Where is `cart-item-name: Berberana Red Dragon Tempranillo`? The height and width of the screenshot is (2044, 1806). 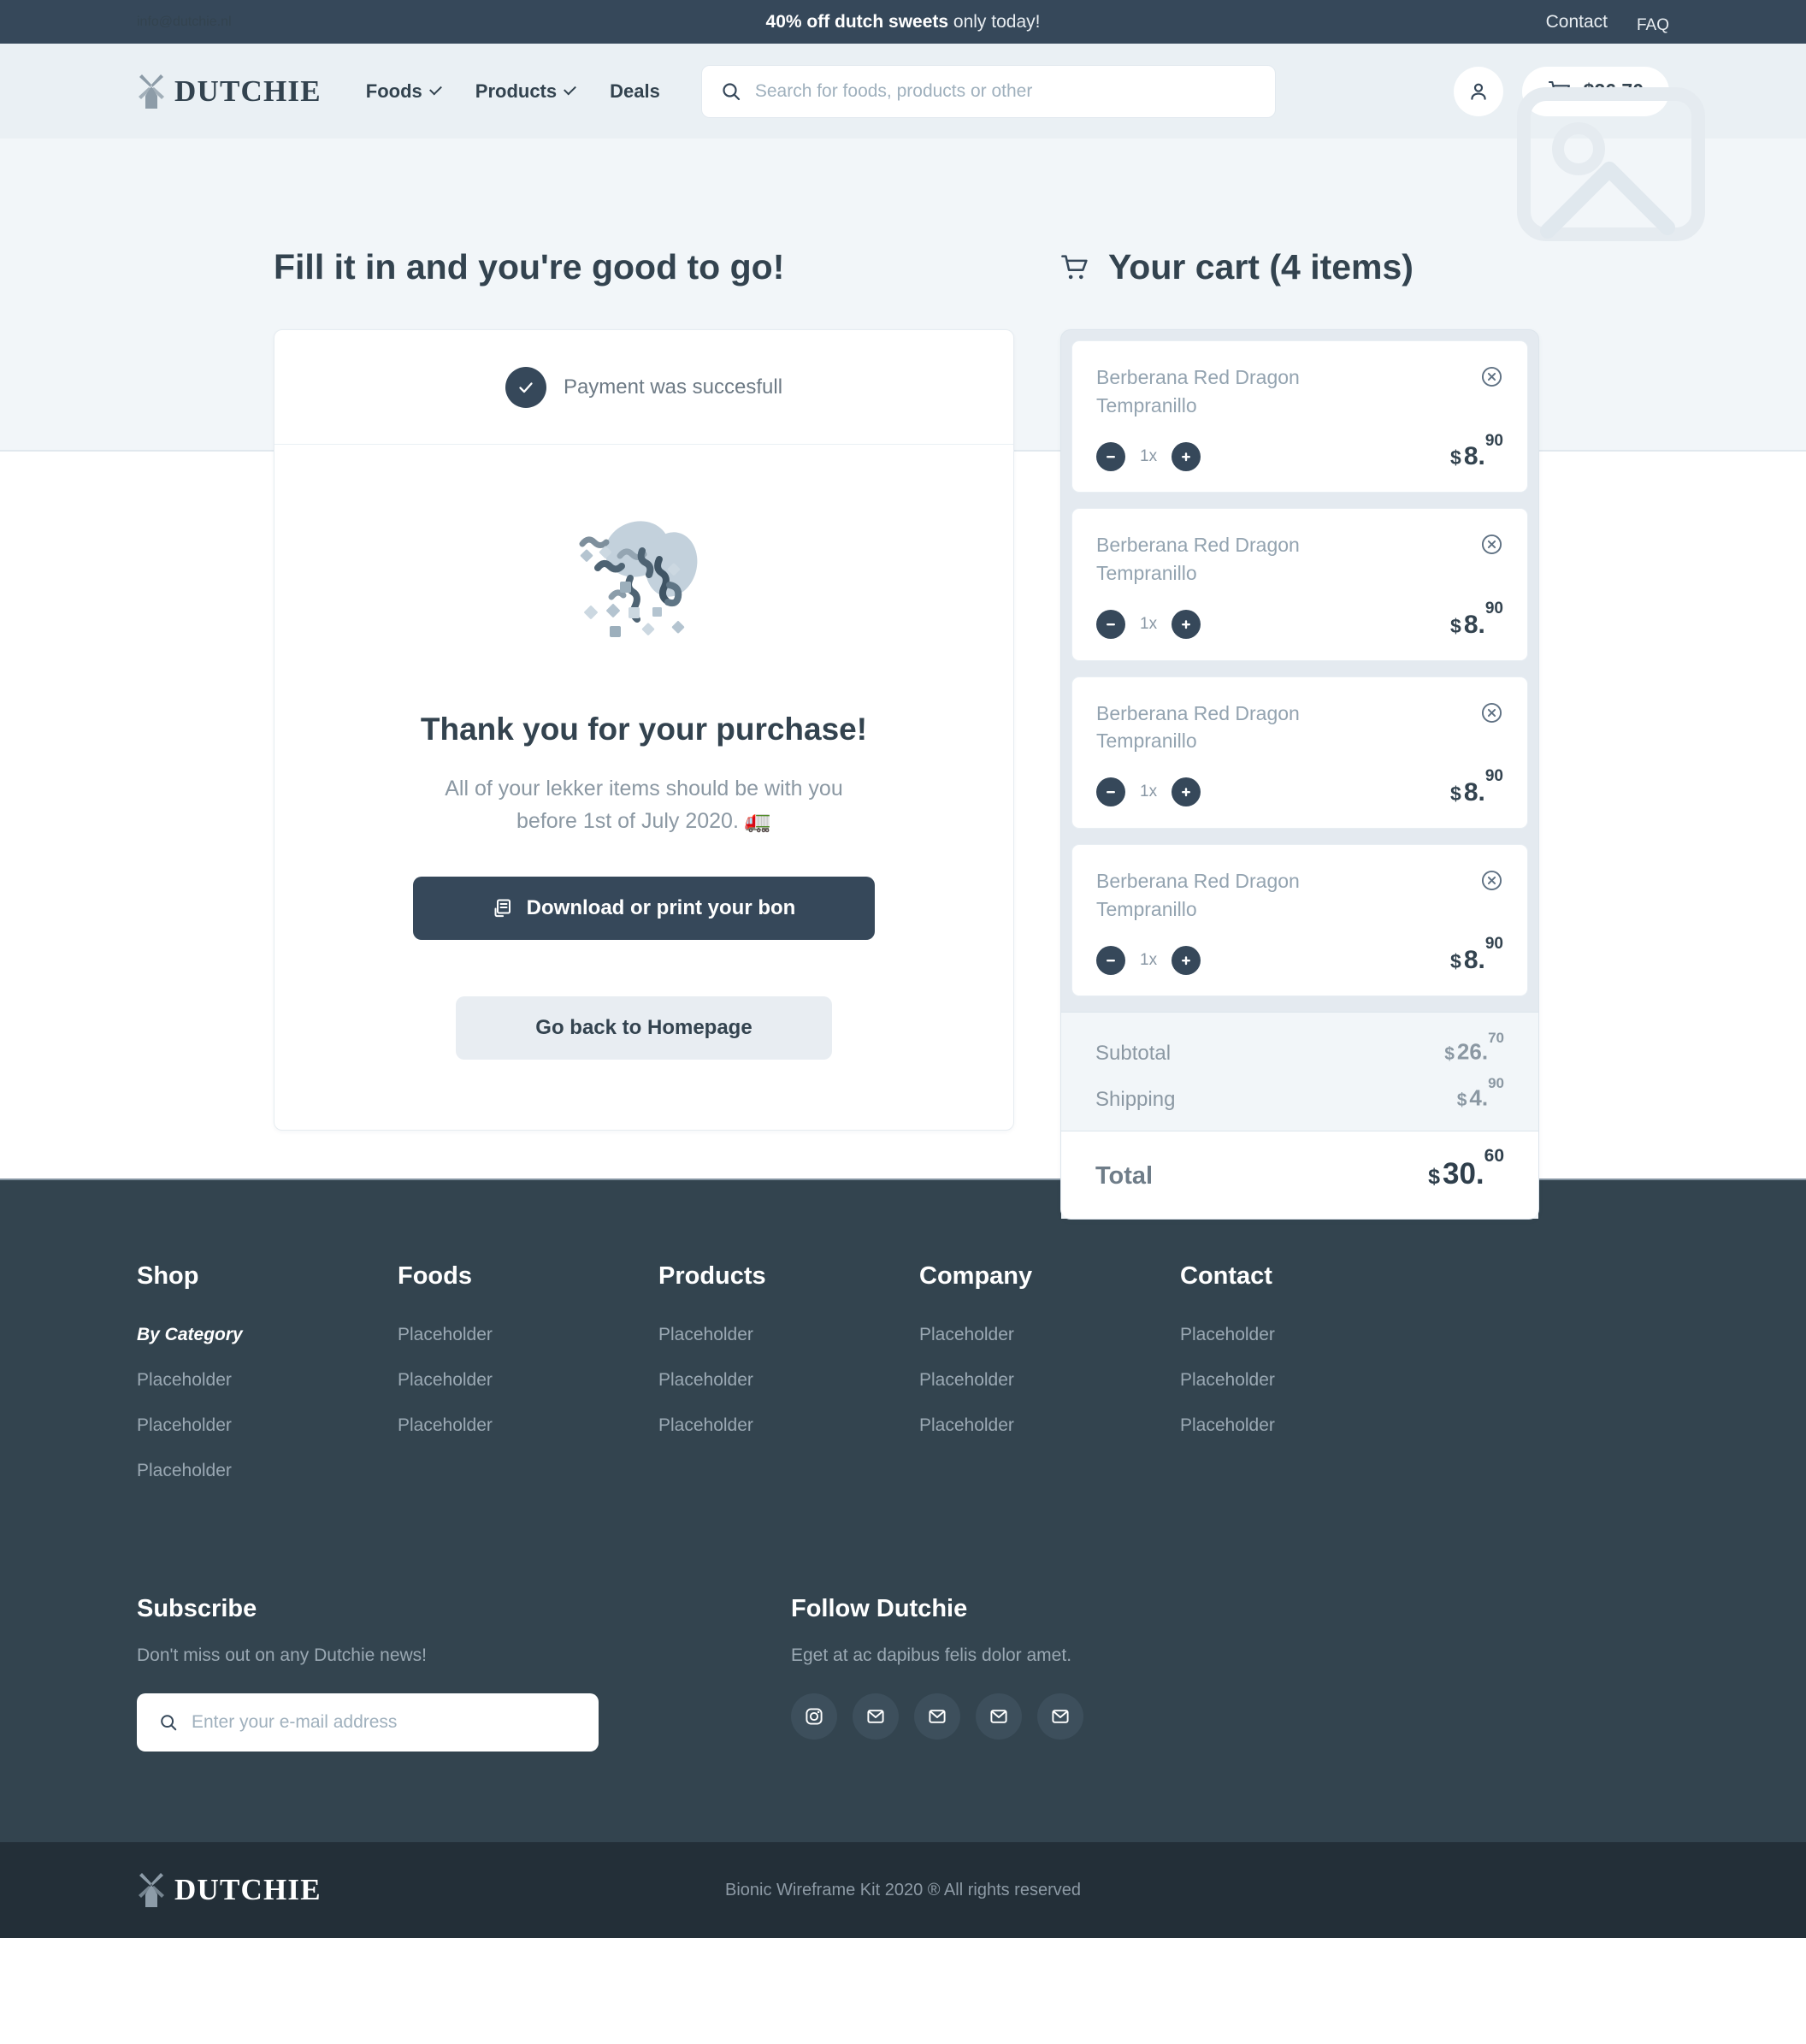
cart-item-name: Berberana Red Dragon Tempranillo is located at coordinates (1198, 727).